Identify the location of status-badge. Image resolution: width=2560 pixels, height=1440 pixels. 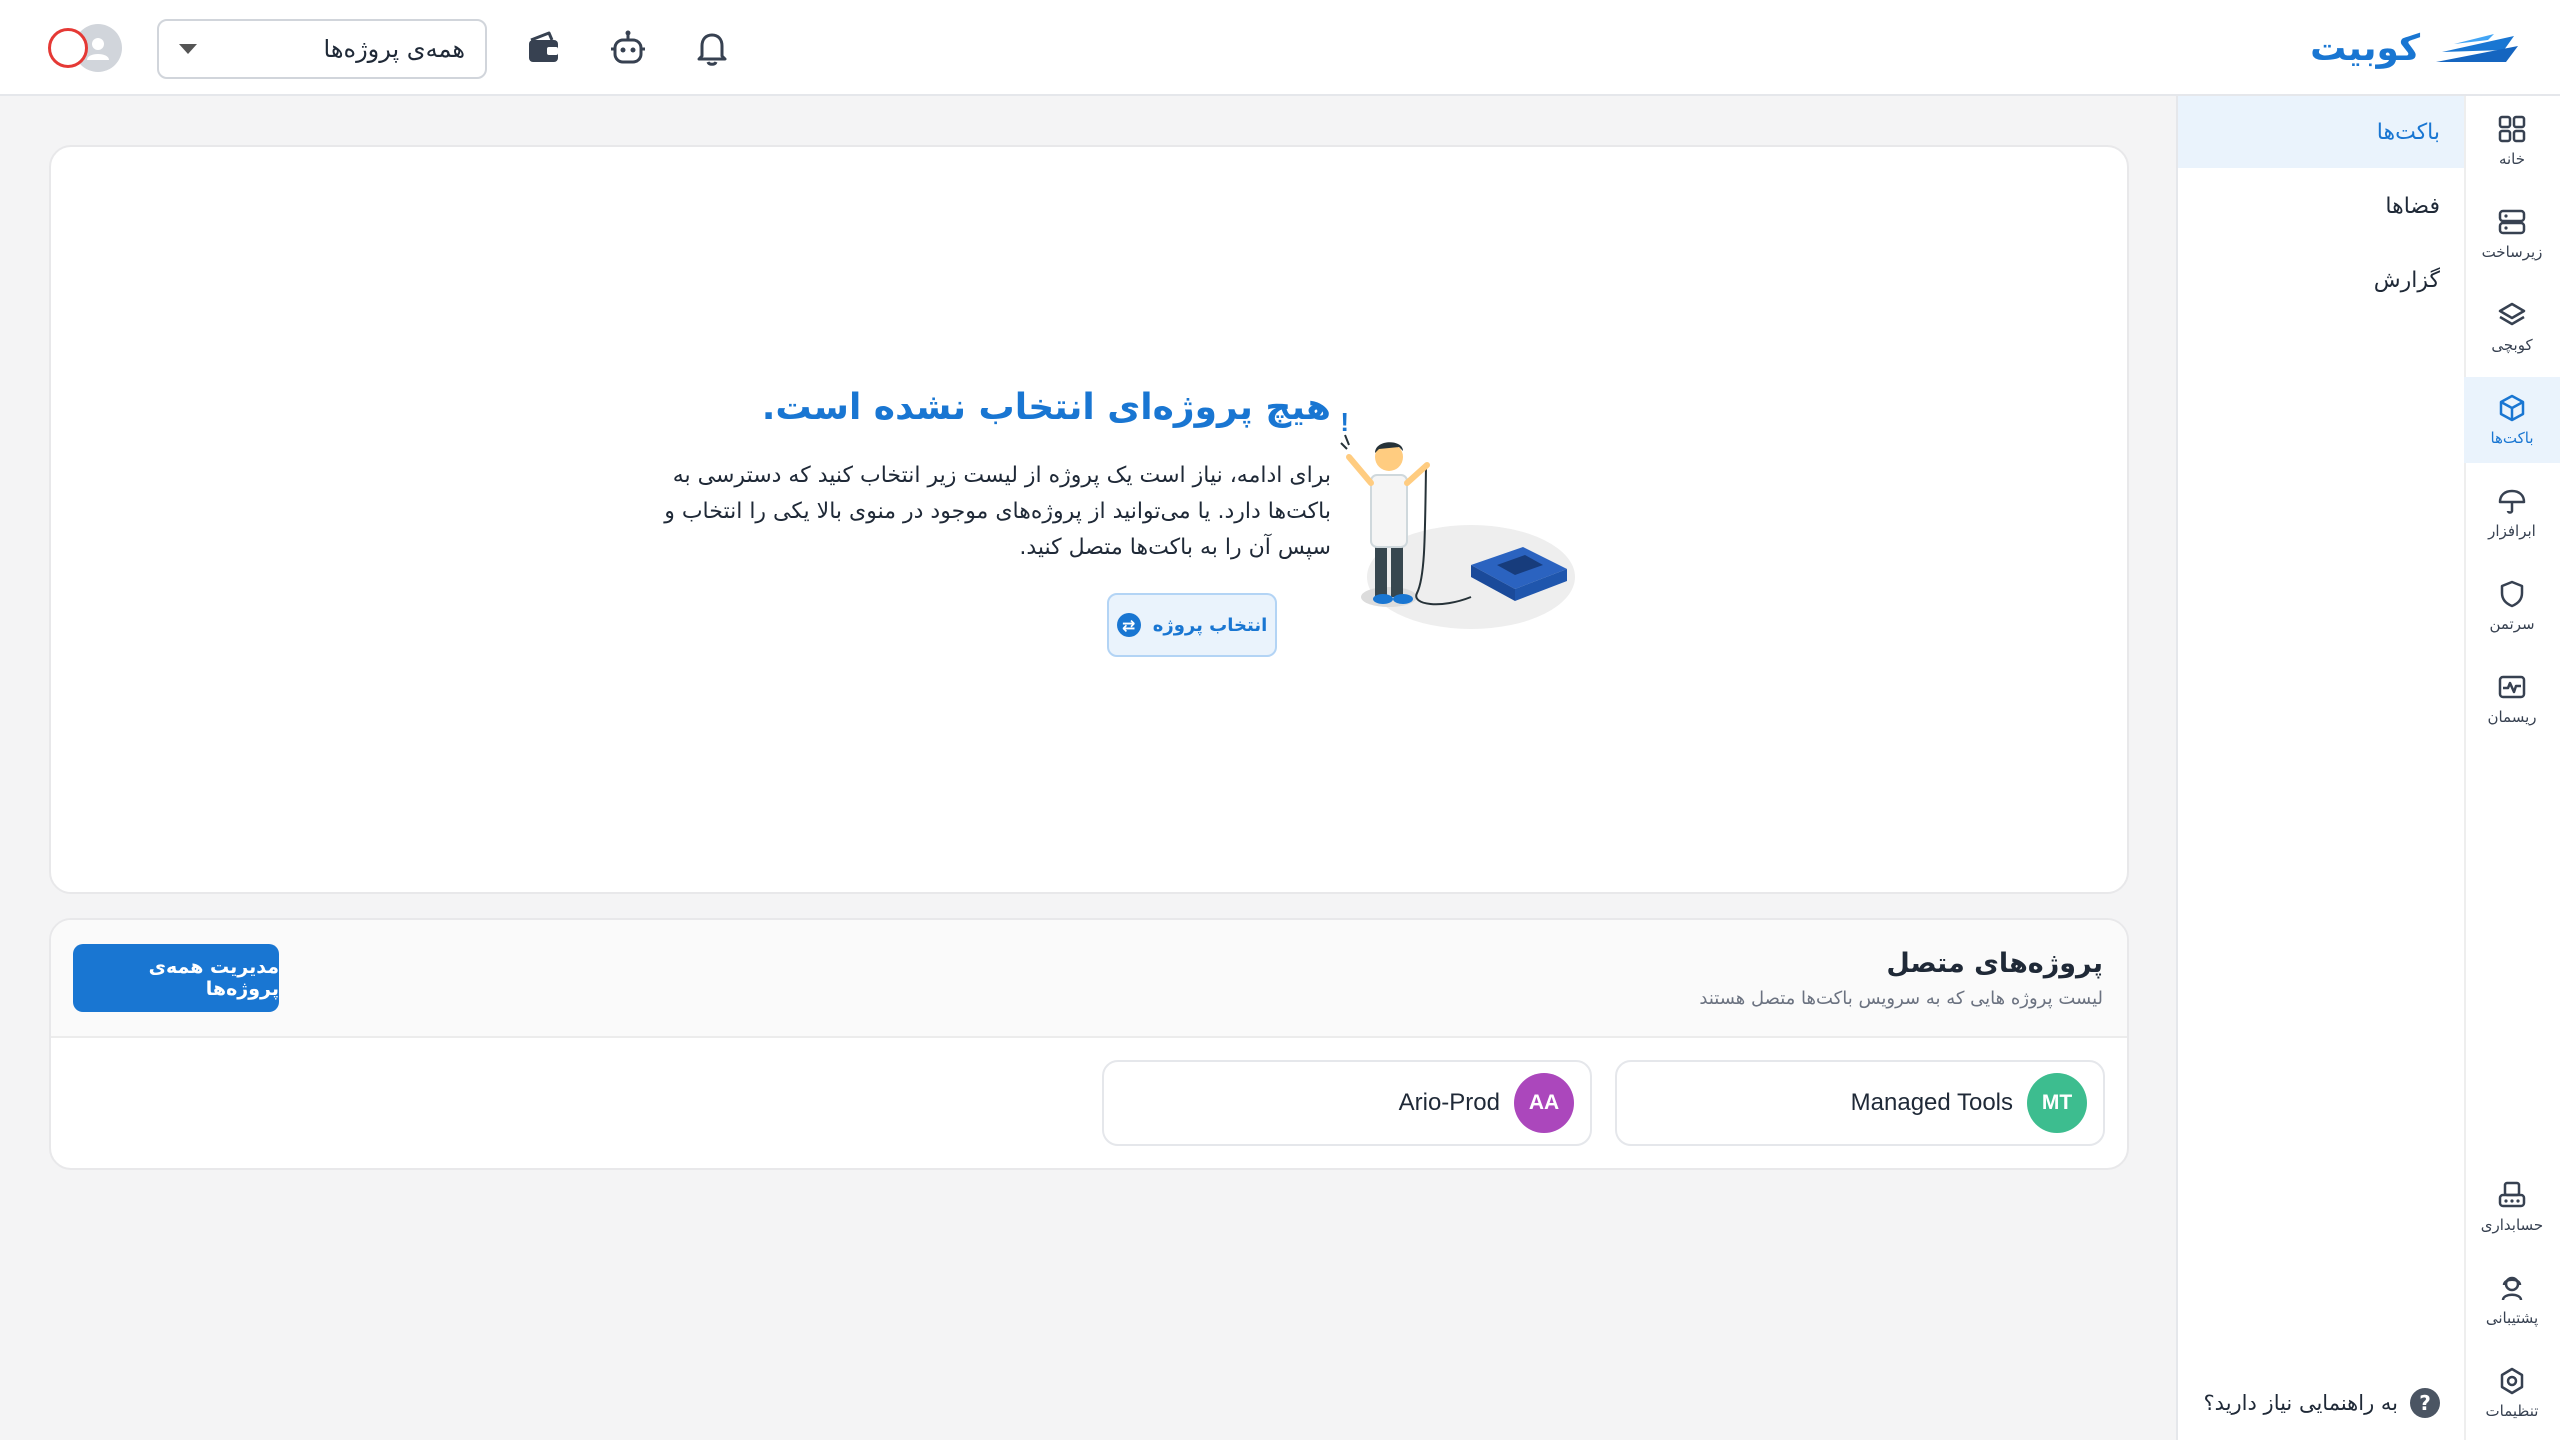
(68, 48).